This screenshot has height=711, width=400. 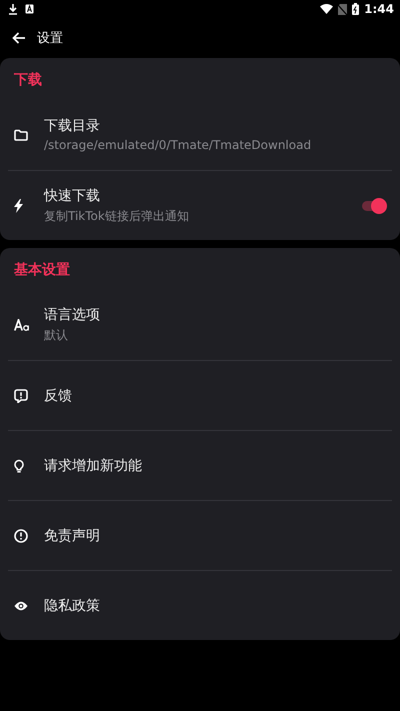 What do you see at coordinates (19, 465) in the screenshot?
I see `lightbulb-icon` at bounding box center [19, 465].